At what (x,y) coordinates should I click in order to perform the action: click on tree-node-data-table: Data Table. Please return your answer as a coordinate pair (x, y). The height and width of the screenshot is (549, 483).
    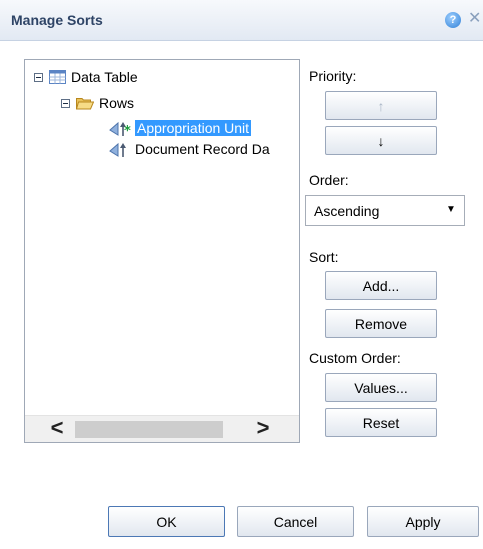
    Looking at the image, I should click on (86, 77).